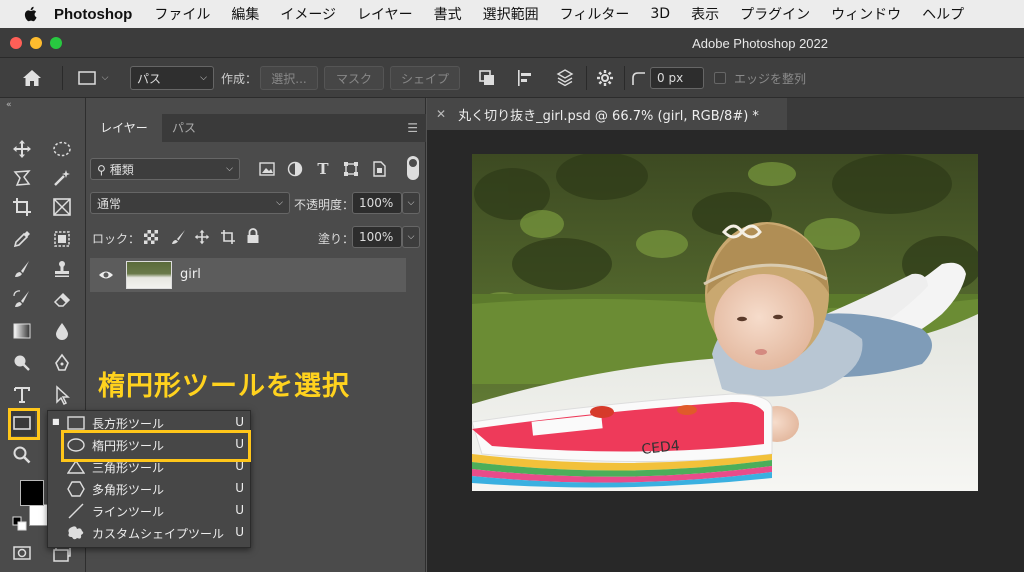 The width and height of the screenshot is (1024, 572). What do you see at coordinates (720, 78) in the screenshot?
I see `align-edges-checkbox` at bounding box center [720, 78].